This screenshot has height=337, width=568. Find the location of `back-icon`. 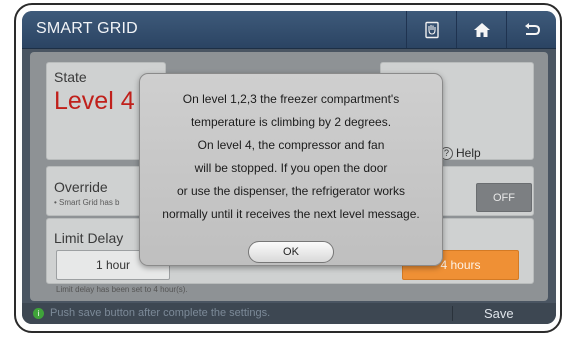

back-icon is located at coordinates (533, 28).